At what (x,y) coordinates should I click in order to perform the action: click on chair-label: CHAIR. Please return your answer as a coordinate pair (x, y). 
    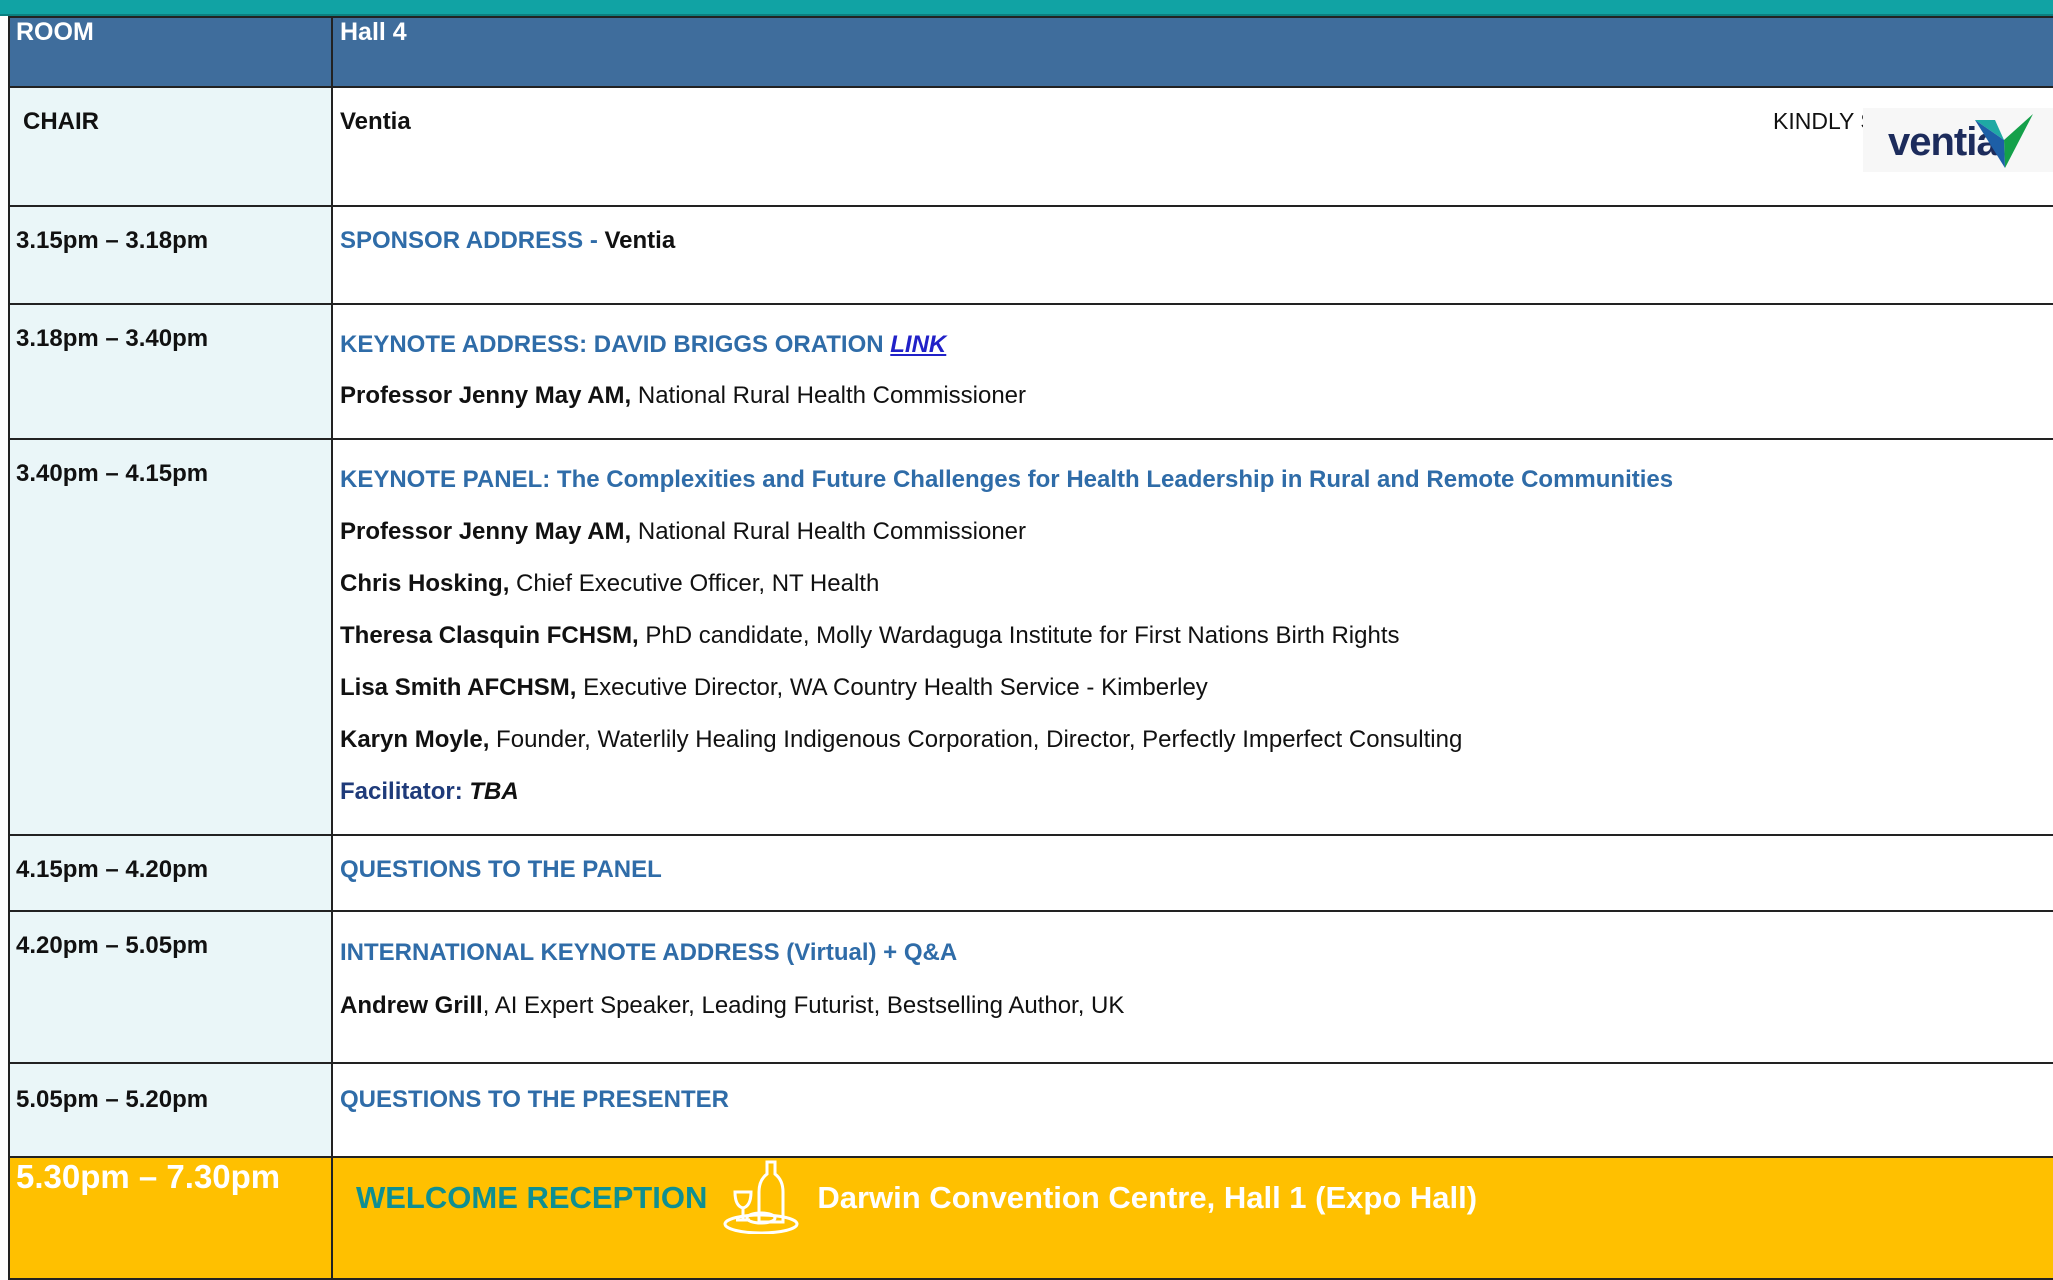
    Looking at the image, I should click on (61, 121).